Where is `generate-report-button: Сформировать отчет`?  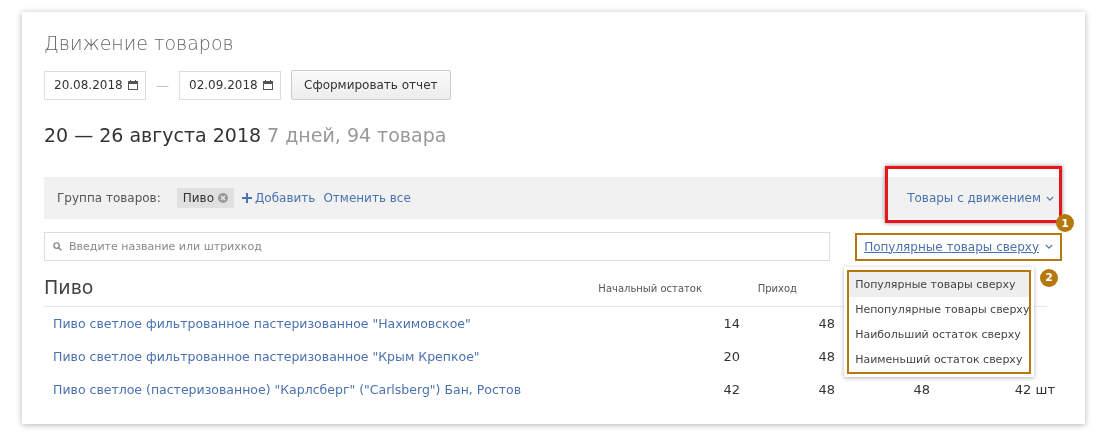
generate-report-button: Сформировать отчет is located at coordinates (371, 85).